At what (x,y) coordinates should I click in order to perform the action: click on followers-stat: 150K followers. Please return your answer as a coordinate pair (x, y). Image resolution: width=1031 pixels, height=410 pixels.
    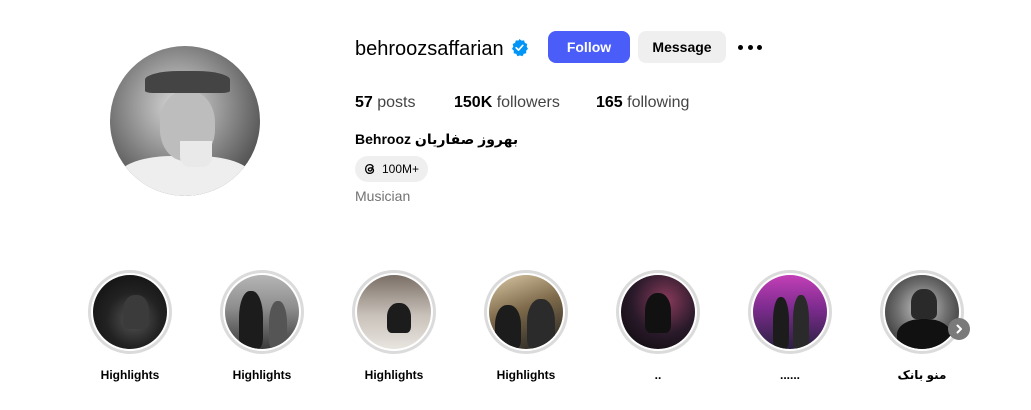
    Looking at the image, I should click on (507, 103).